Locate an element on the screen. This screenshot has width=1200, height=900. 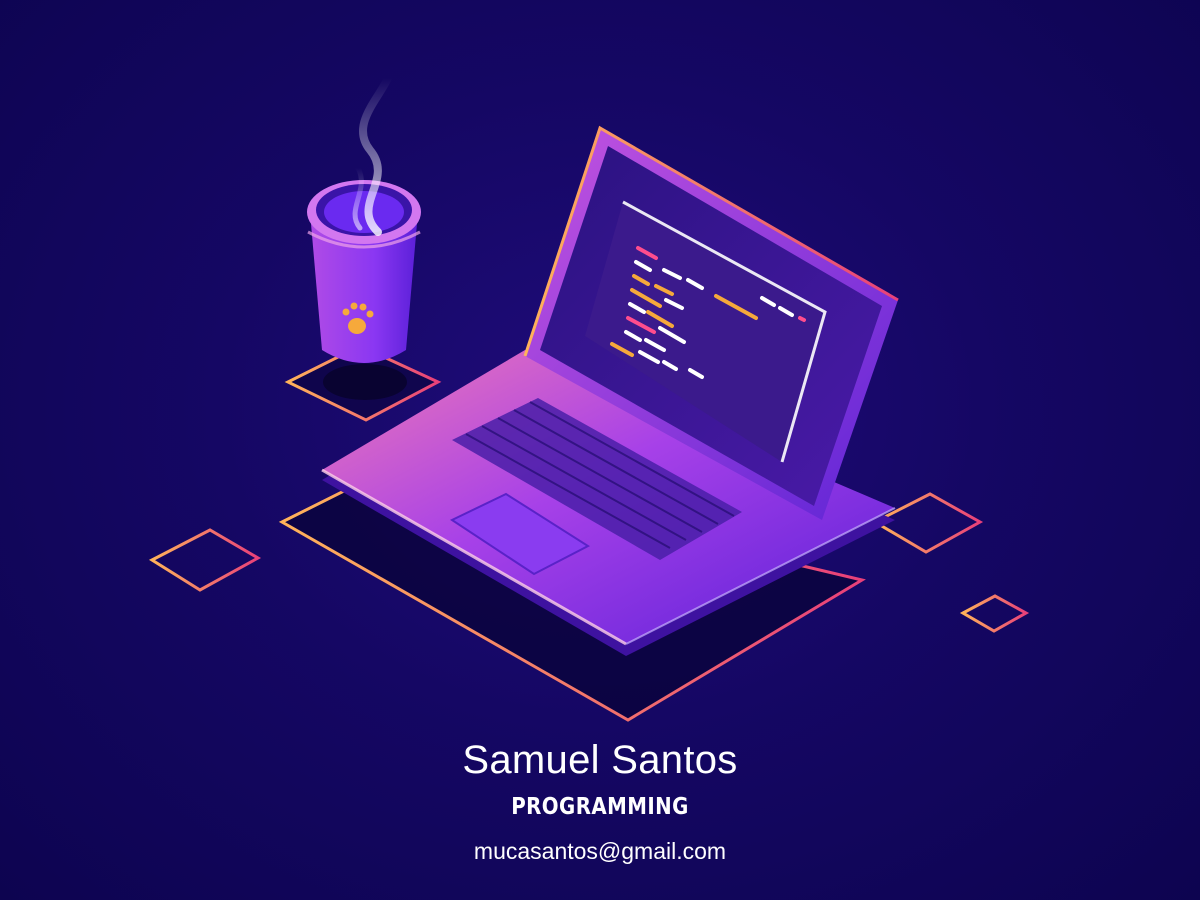
decor-square-left is located at coordinates (205, 560).